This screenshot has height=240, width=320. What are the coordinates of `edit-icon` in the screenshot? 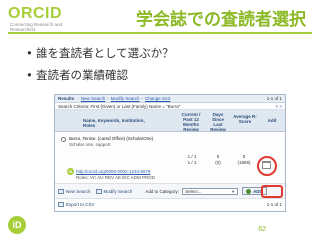 It's located at (98, 191).